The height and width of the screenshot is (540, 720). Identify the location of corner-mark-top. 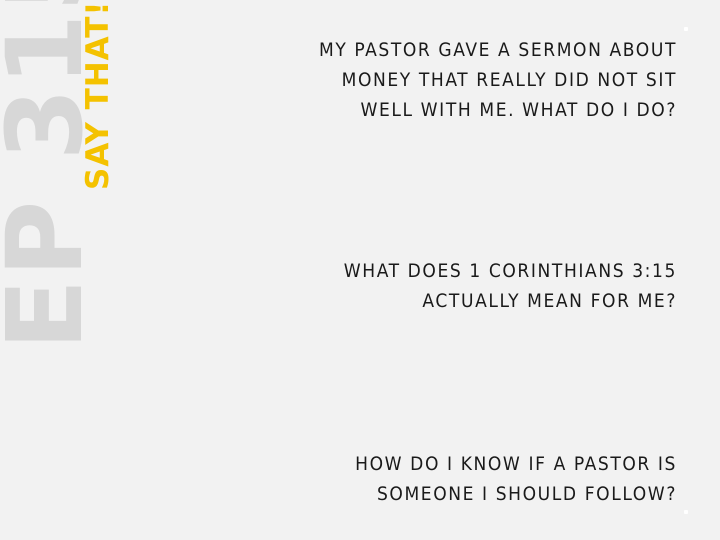
(686, 29).